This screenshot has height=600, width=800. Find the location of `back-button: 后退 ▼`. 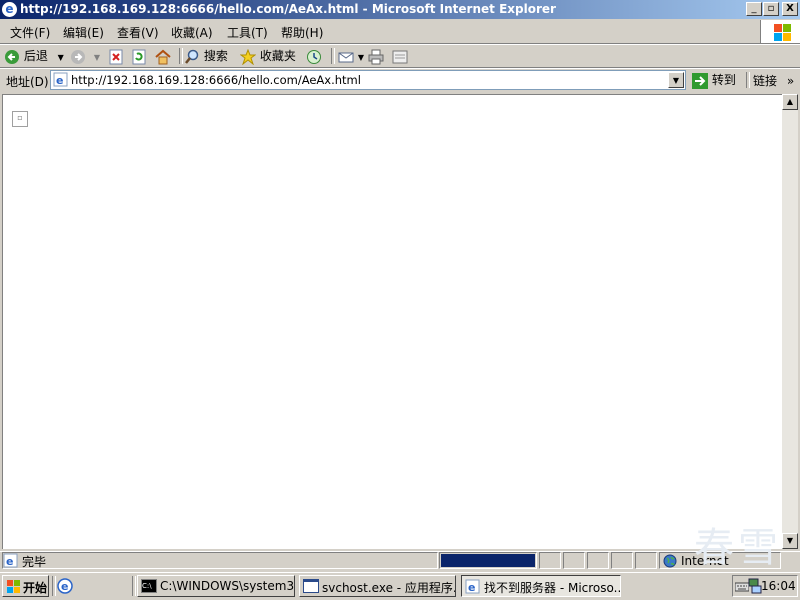

back-button: 后退 ▼ is located at coordinates (34, 56).